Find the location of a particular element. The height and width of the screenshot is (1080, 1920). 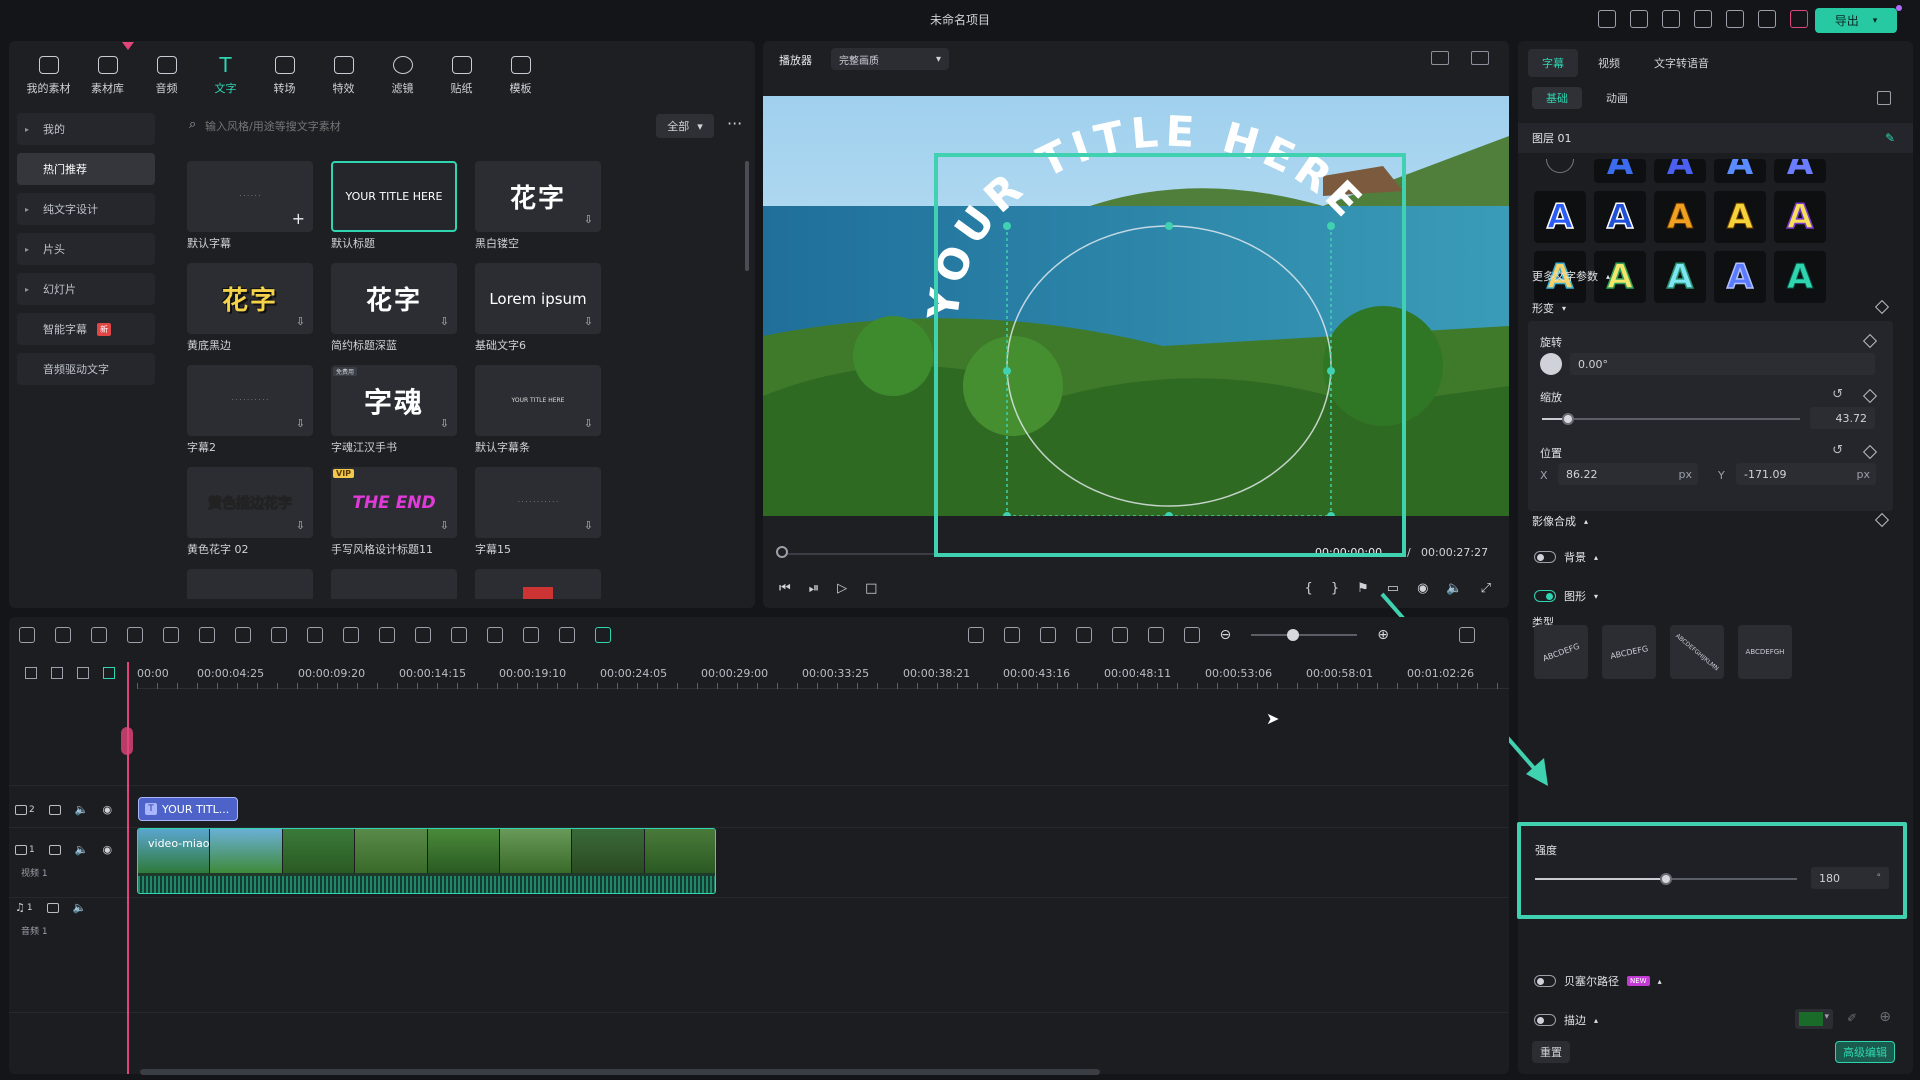

eyedropper-icon: ✐ is located at coordinates (1852, 1018).